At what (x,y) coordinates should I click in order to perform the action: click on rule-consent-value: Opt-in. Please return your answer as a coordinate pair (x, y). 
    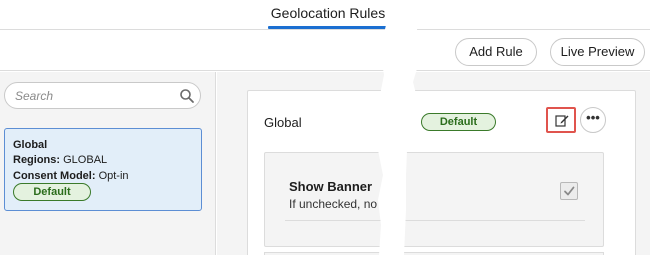
    Looking at the image, I should click on (113, 176).